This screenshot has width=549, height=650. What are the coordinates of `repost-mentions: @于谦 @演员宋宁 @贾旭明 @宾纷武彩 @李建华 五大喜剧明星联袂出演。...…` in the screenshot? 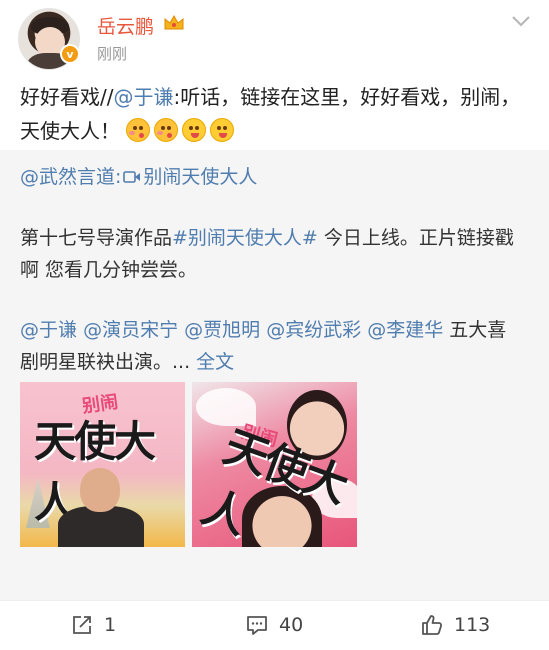 It's located at (272, 346).